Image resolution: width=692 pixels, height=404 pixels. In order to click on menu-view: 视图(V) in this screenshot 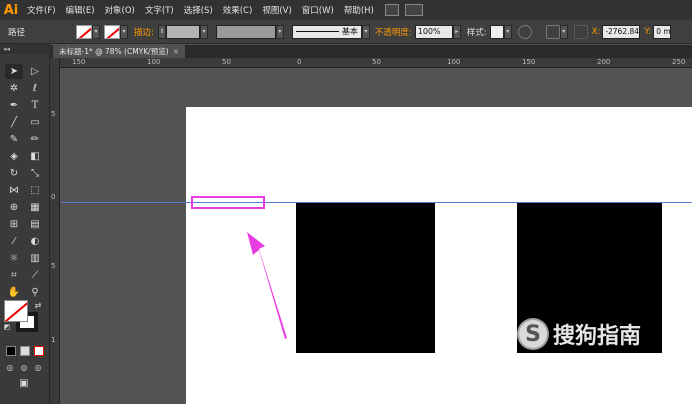, I will do `click(276, 10)`.